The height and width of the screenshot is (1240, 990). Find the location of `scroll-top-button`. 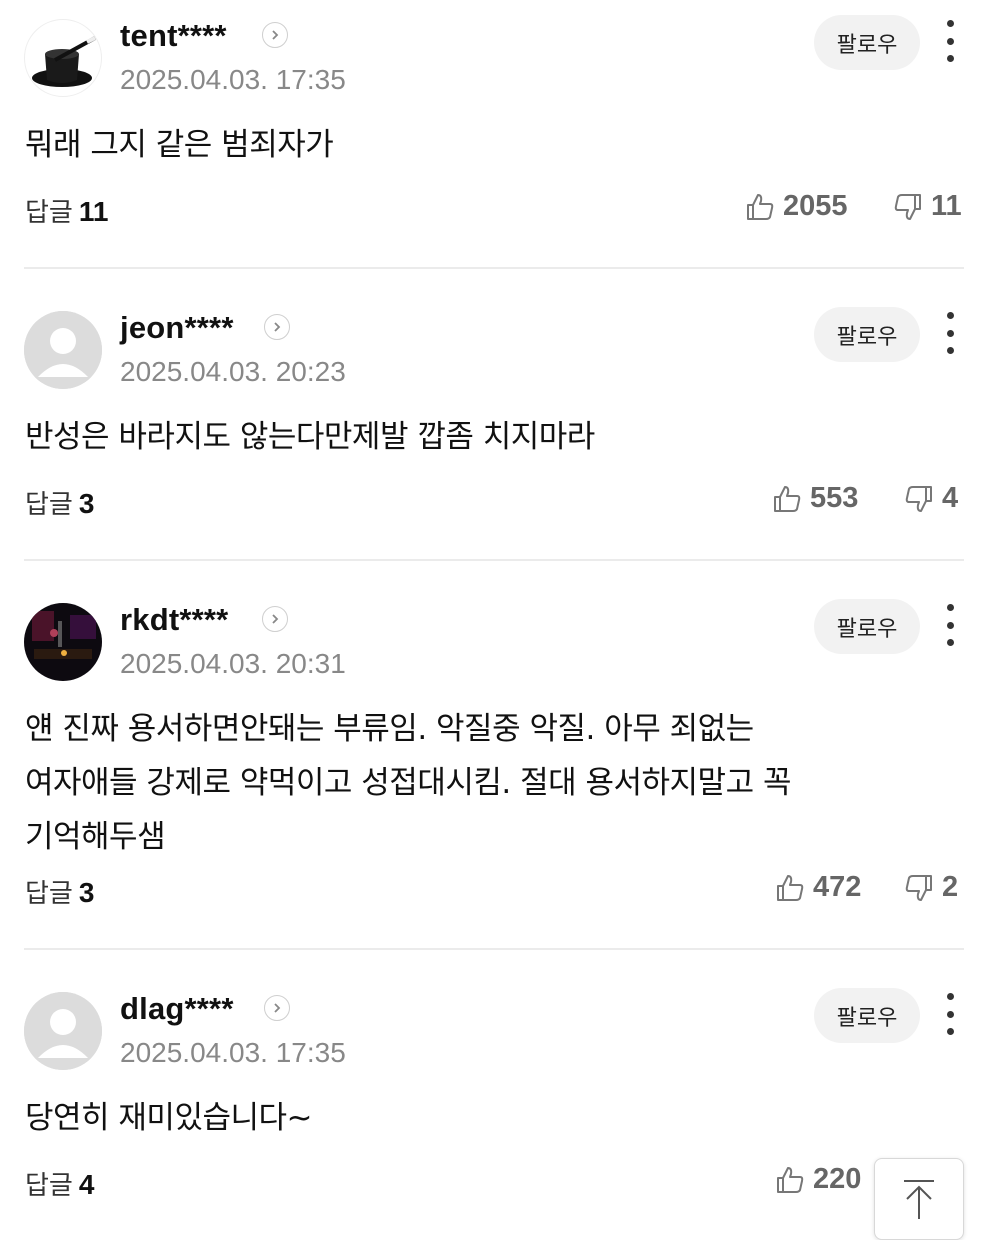

scroll-top-button is located at coordinates (919, 1199).